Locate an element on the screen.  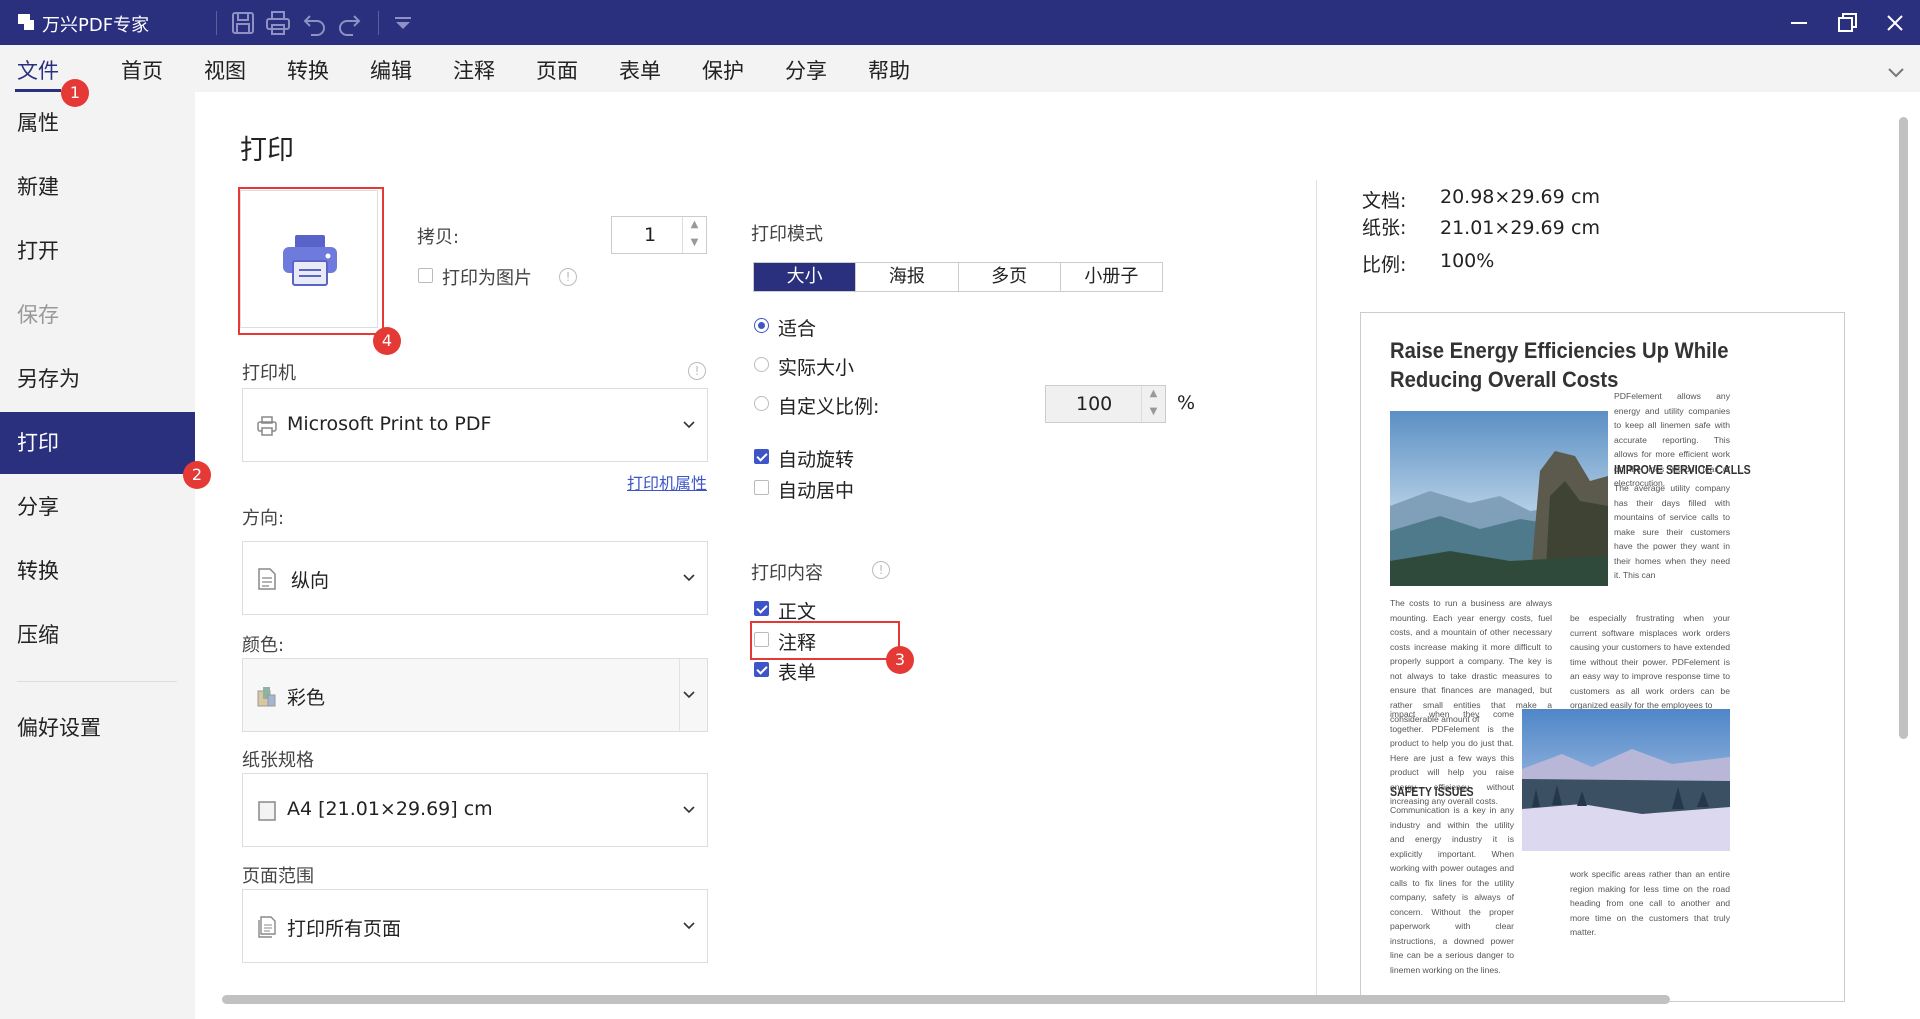
menu-convert: 转换 is located at coordinates (308, 70).